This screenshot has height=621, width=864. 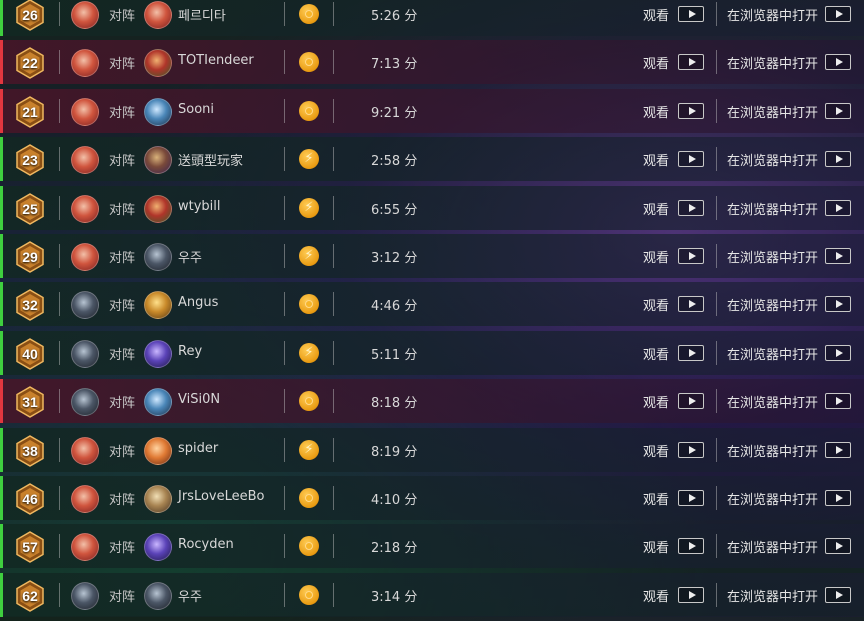 I want to click on game-duration: 5:11 分, so click(x=394, y=355).